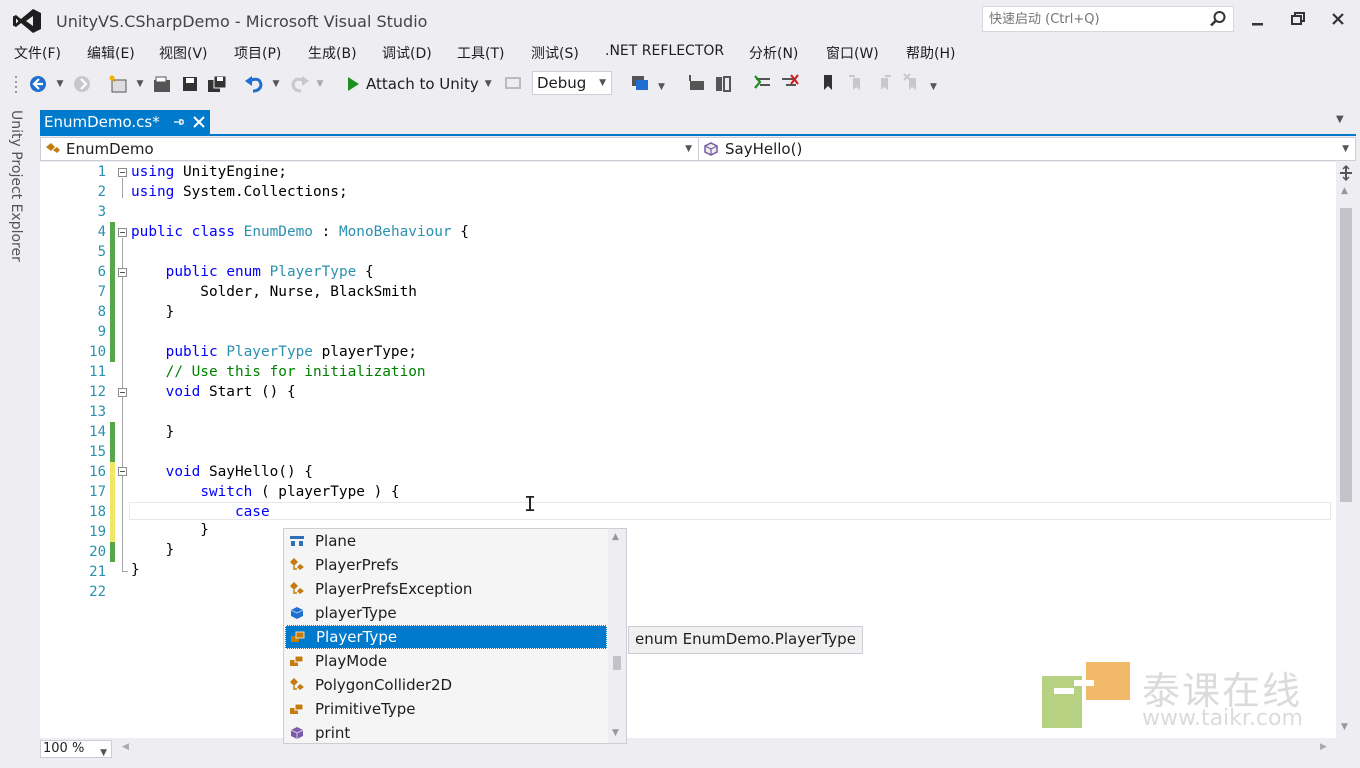 This screenshot has width=1360, height=768. I want to click on menu-reflector: .NET REFLECTOR, so click(664, 51).